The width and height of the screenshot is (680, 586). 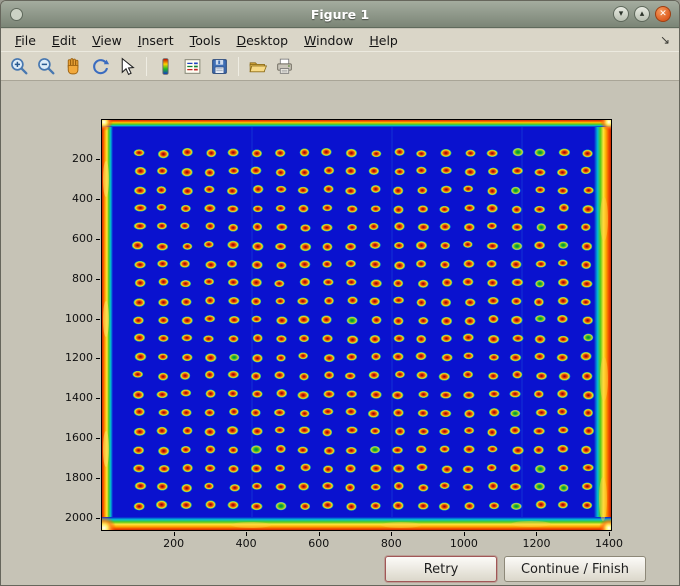 What do you see at coordinates (391, 543) in the screenshot?
I see `x-tick-label: 800` at bounding box center [391, 543].